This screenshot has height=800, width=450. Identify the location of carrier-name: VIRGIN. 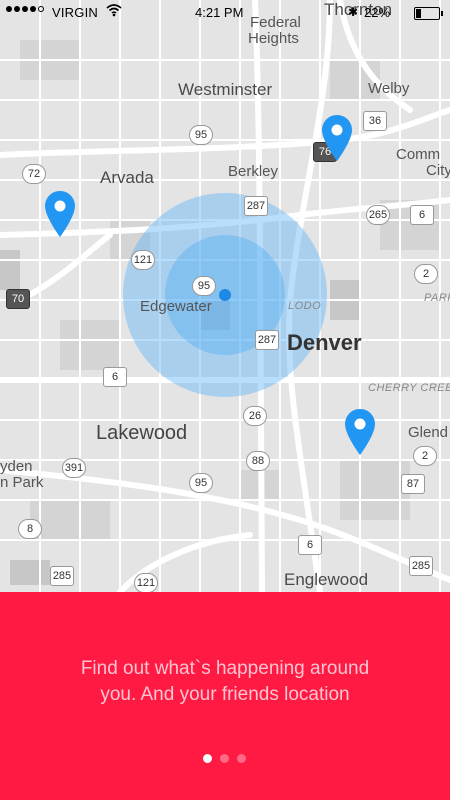
(75, 12).